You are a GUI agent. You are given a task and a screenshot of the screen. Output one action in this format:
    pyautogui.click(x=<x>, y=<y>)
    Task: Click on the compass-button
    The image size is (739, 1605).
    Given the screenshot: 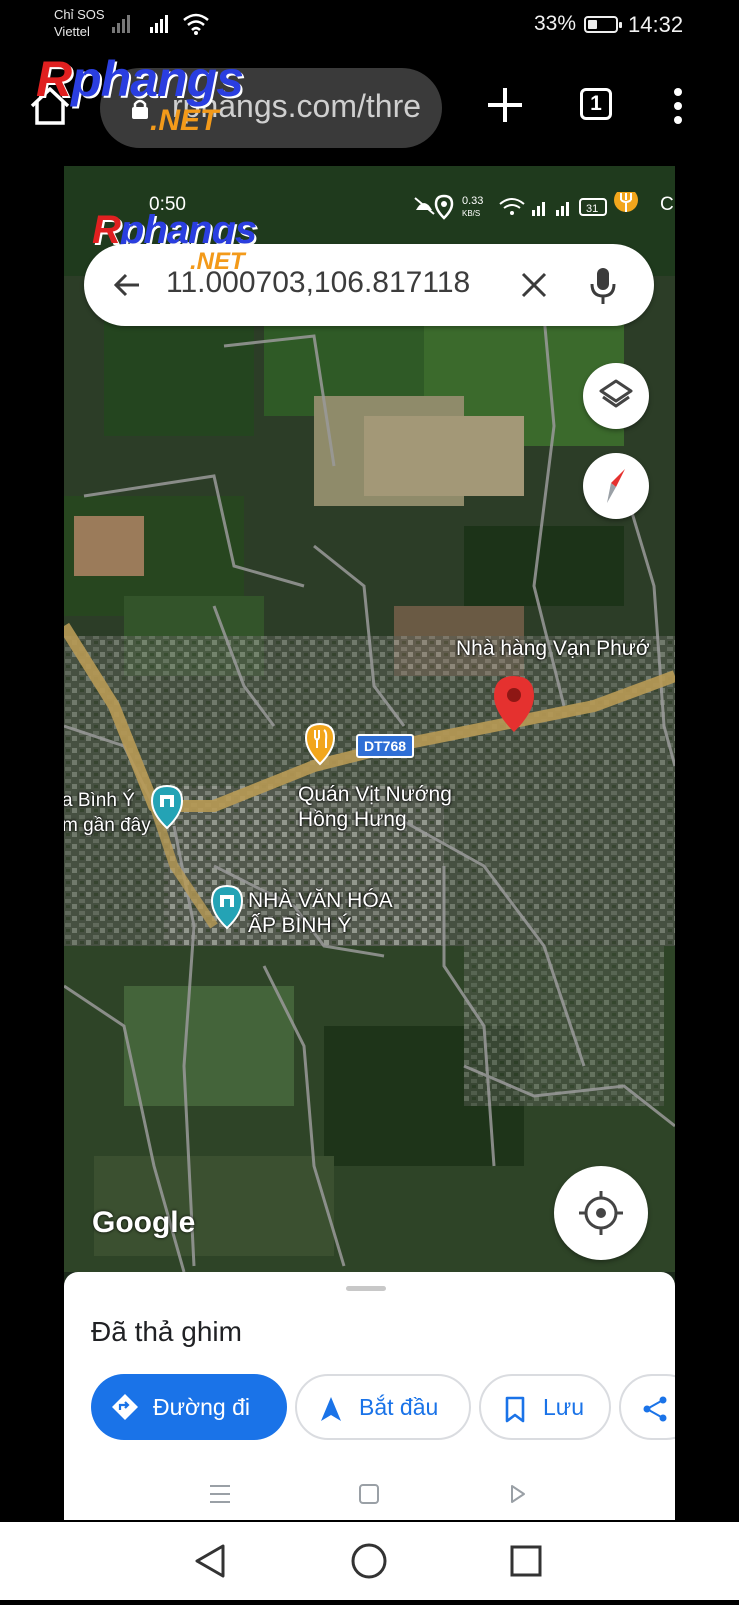 What is the action you would take?
    pyautogui.click(x=616, y=486)
    